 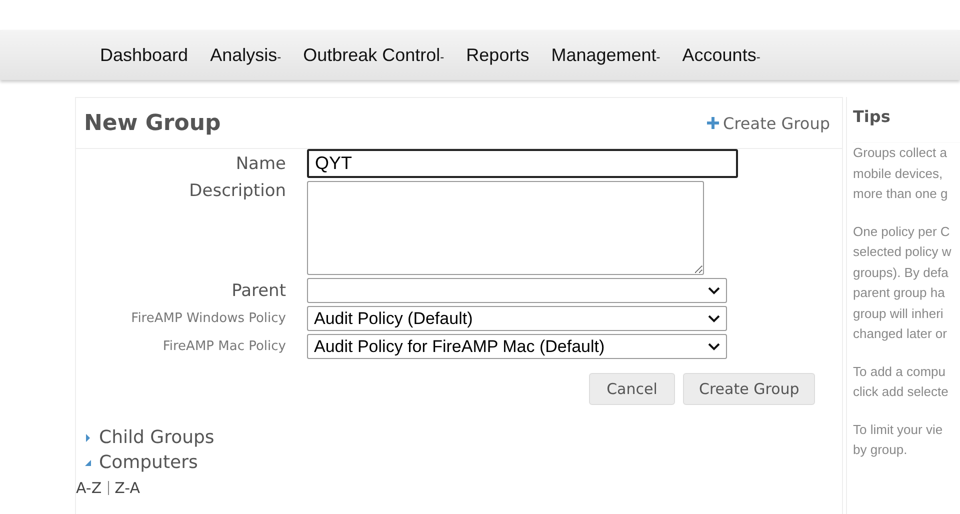 What do you see at coordinates (632, 389) in the screenshot?
I see `cancel-button: Cancel` at bounding box center [632, 389].